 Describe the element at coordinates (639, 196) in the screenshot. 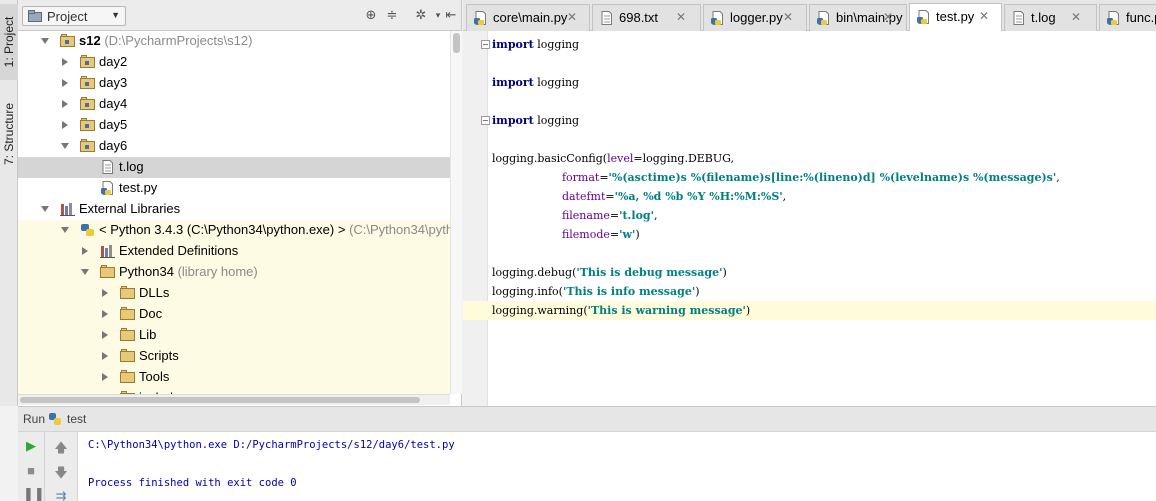

I see `code-line: datefmt='%a, %d %b %Y %H:%M:%S',` at that location.